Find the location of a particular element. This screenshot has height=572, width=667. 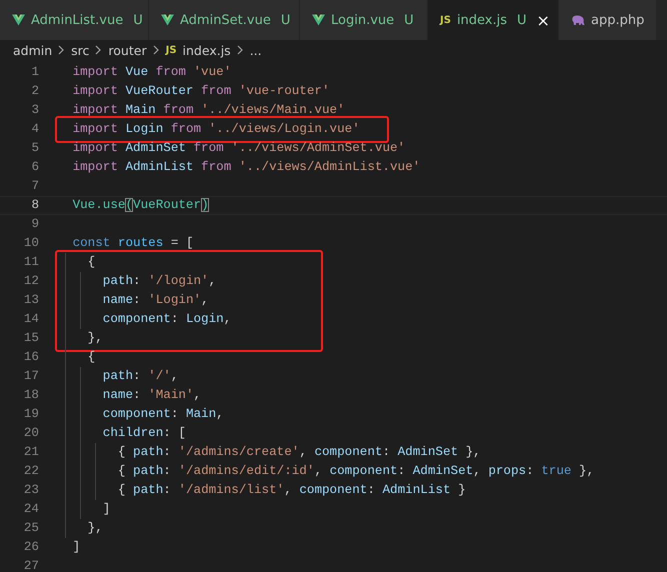

code-line: { path: '/admins/edit/:id', component: AdminSet, props: true }, is located at coordinates (355, 471).